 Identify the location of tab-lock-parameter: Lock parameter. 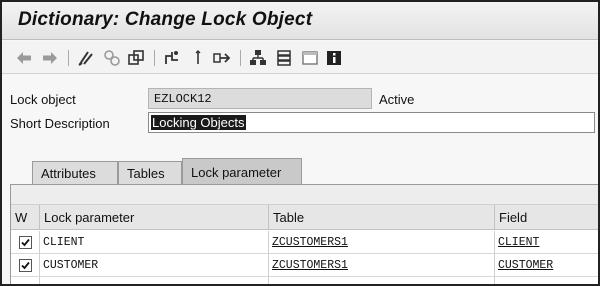
(242, 171).